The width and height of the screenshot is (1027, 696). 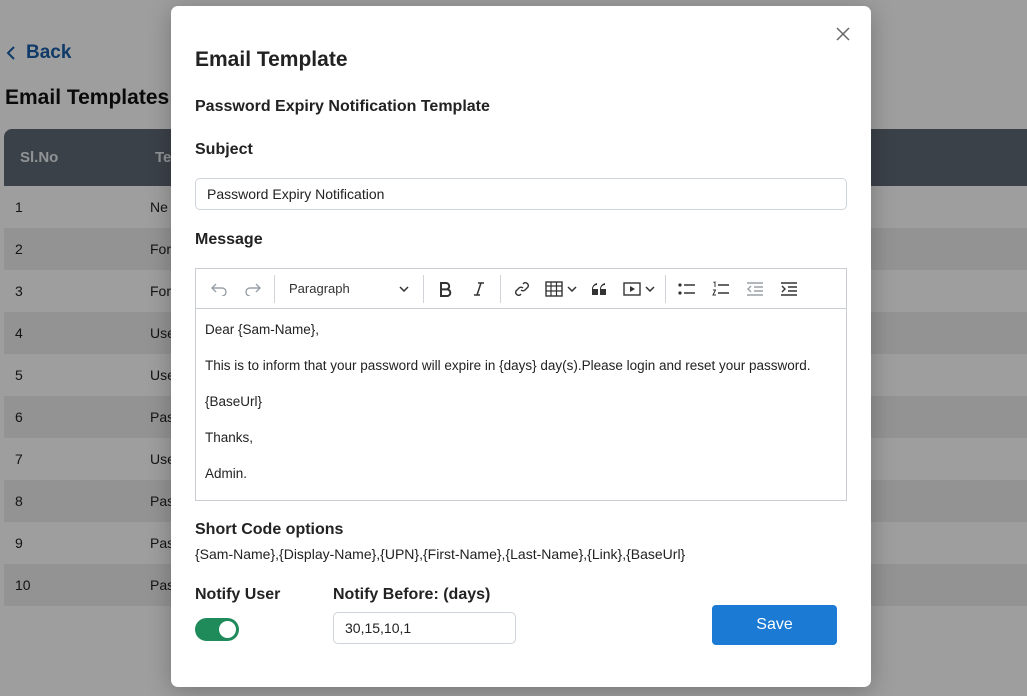 I want to click on message-line: Thanks,, so click(x=229, y=437).